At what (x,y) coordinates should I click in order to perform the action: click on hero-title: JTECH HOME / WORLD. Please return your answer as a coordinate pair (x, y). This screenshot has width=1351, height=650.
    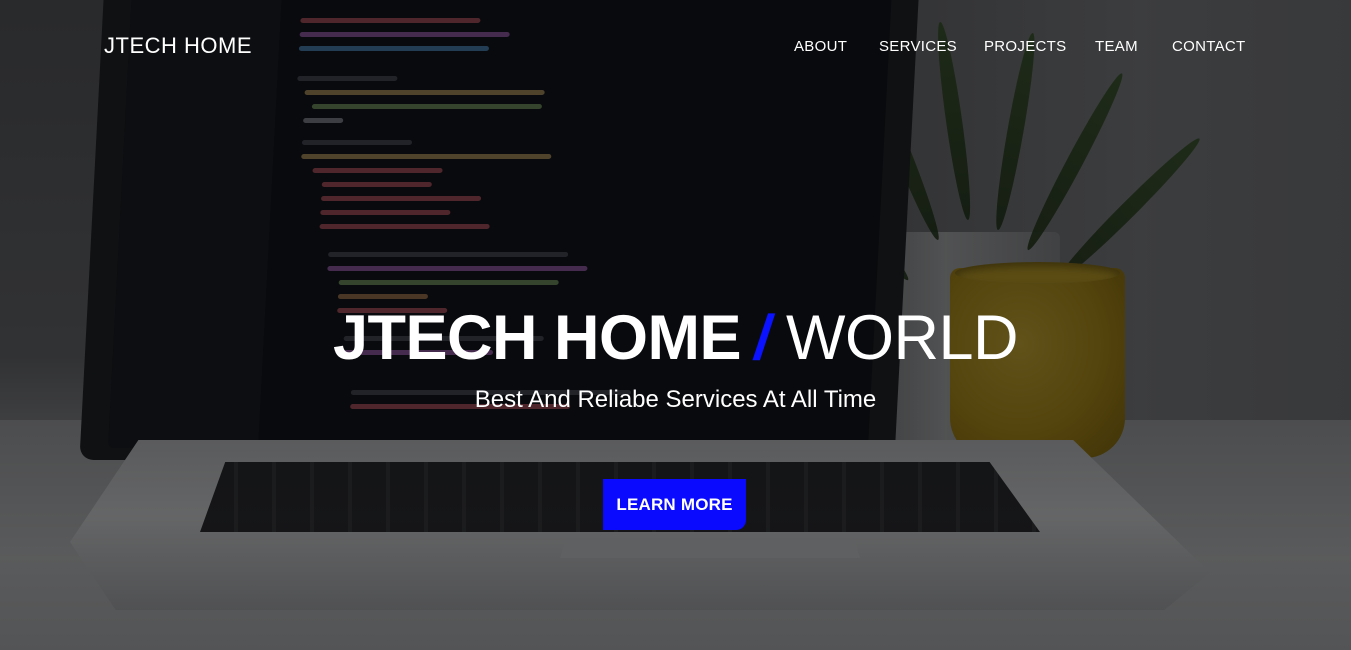
    Looking at the image, I should click on (675, 338).